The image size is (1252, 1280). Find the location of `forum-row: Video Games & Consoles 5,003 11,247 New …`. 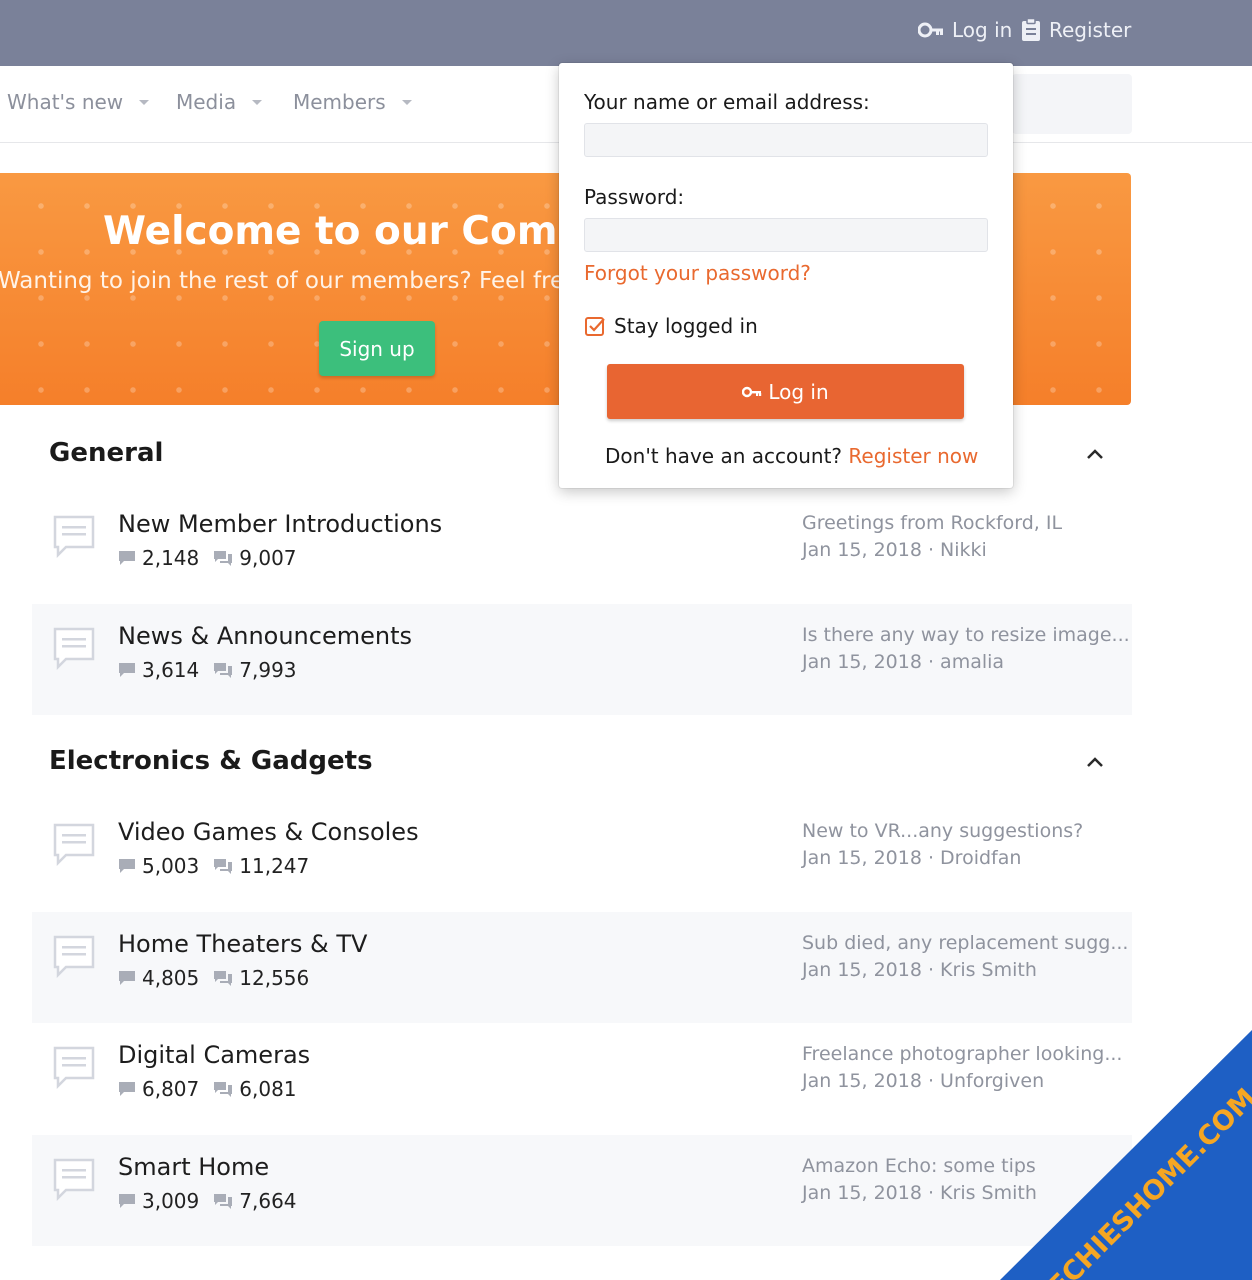

forum-row: Video Games & Consoles 5,003 11,247 New … is located at coordinates (582, 855).